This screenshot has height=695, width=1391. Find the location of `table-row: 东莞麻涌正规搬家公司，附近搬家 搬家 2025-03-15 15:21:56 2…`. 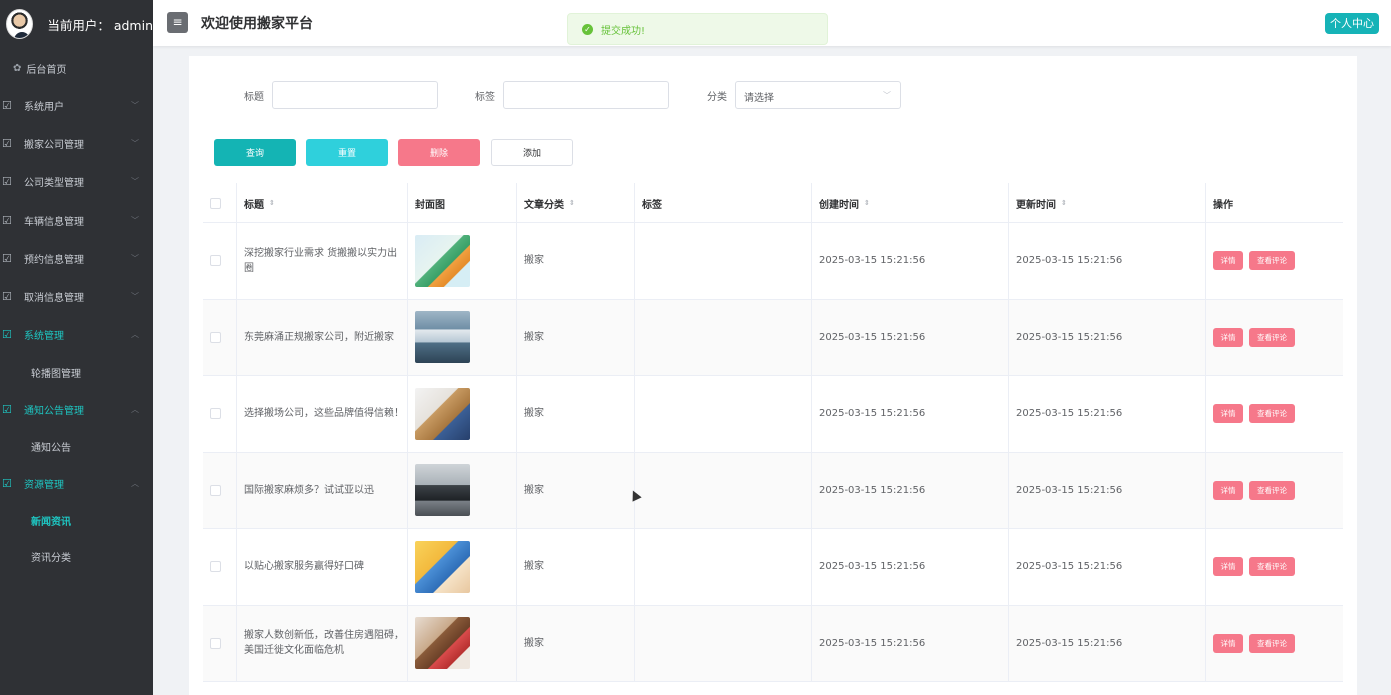

table-row: 东莞麻涌正规搬家公司，附近搬家 搬家 2025-03-15 15:21:56 2… is located at coordinates (773, 337).